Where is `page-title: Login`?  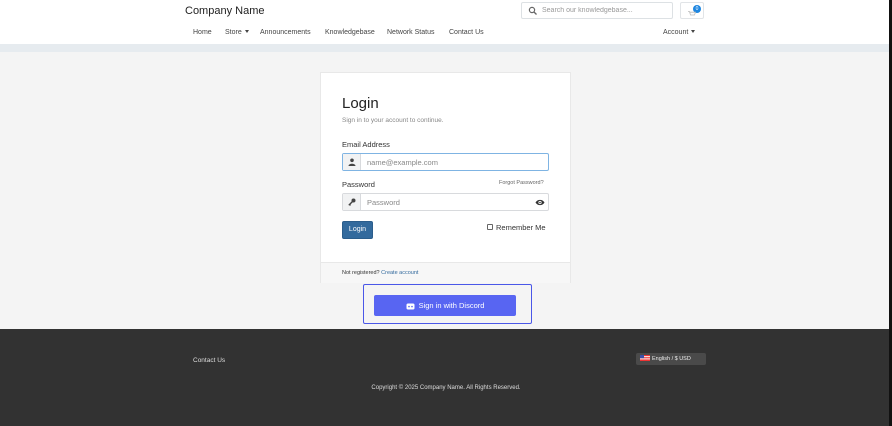
page-title: Login is located at coordinates (360, 103).